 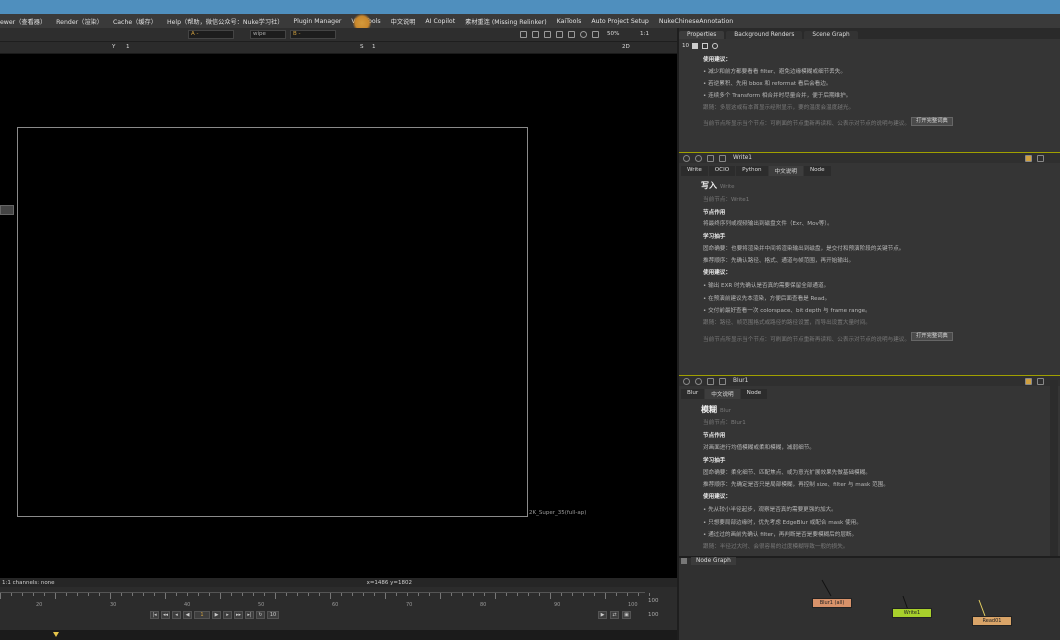 What do you see at coordinates (268, 34) in the screenshot?
I see `wipe-select: wipe` at bounding box center [268, 34].